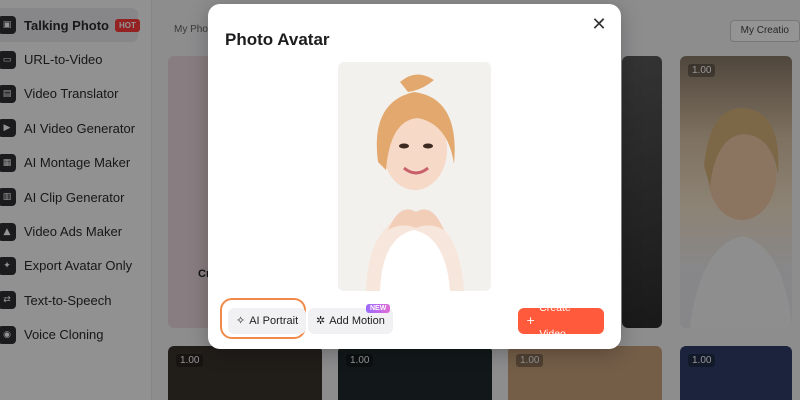 The width and height of the screenshot is (800, 400). What do you see at coordinates (378, 308) in the screenshot?
I see `new-badge: NEW` at bounding box center [378, 308].